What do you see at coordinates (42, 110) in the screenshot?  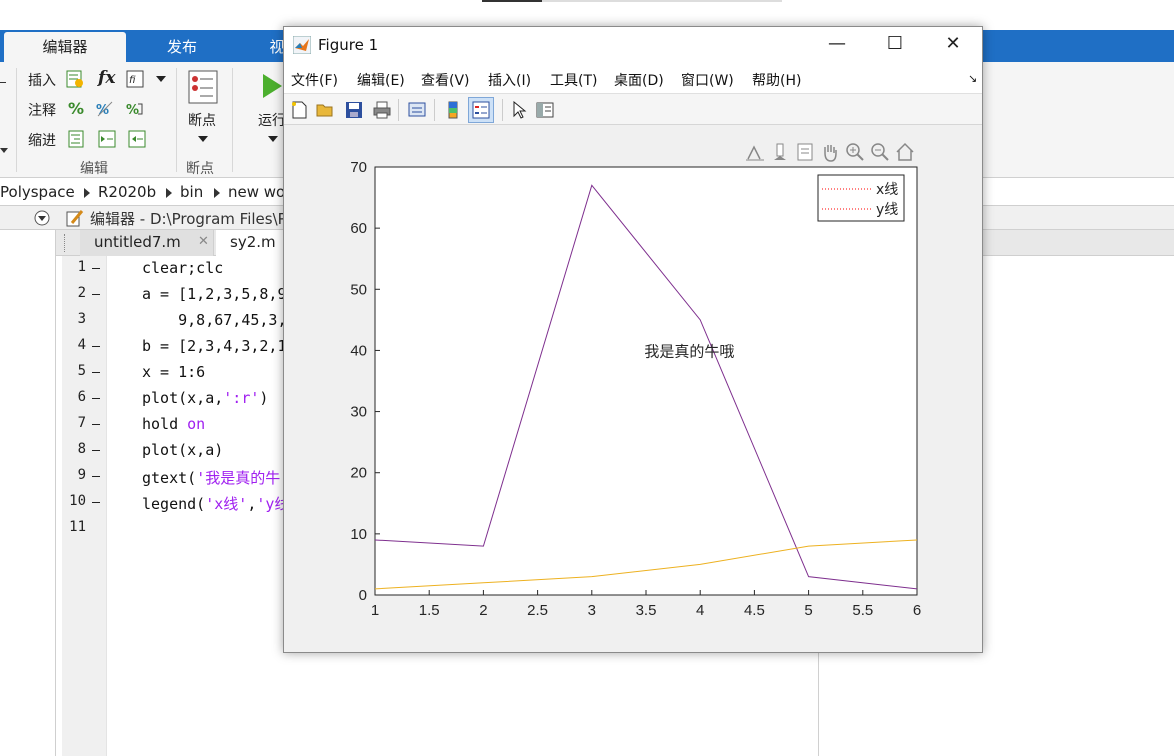 I see `comment-label: 注释` at bounding box center [42, 110].